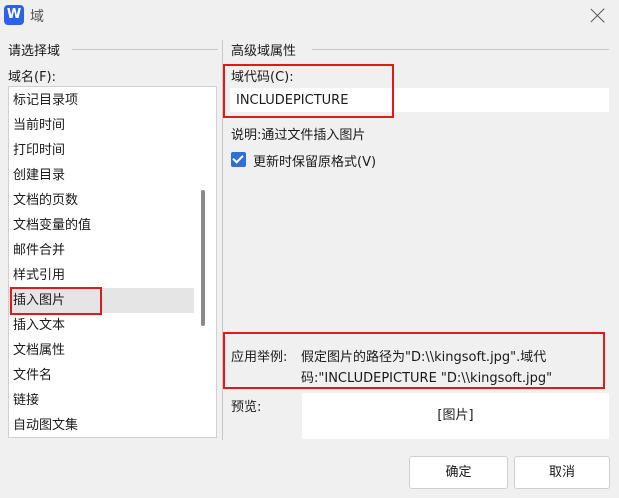 The width and height of the screenshot is (619, 498). I want to click on select-field-heading: 请选择域, so click(36, 49).